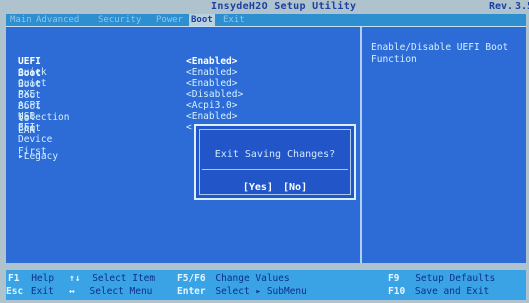 The height and width of the screenshot is (303, 529). Describe the element at coordinates (15, 291) in the screenshot. I see `esc-key: Esc` at that location.